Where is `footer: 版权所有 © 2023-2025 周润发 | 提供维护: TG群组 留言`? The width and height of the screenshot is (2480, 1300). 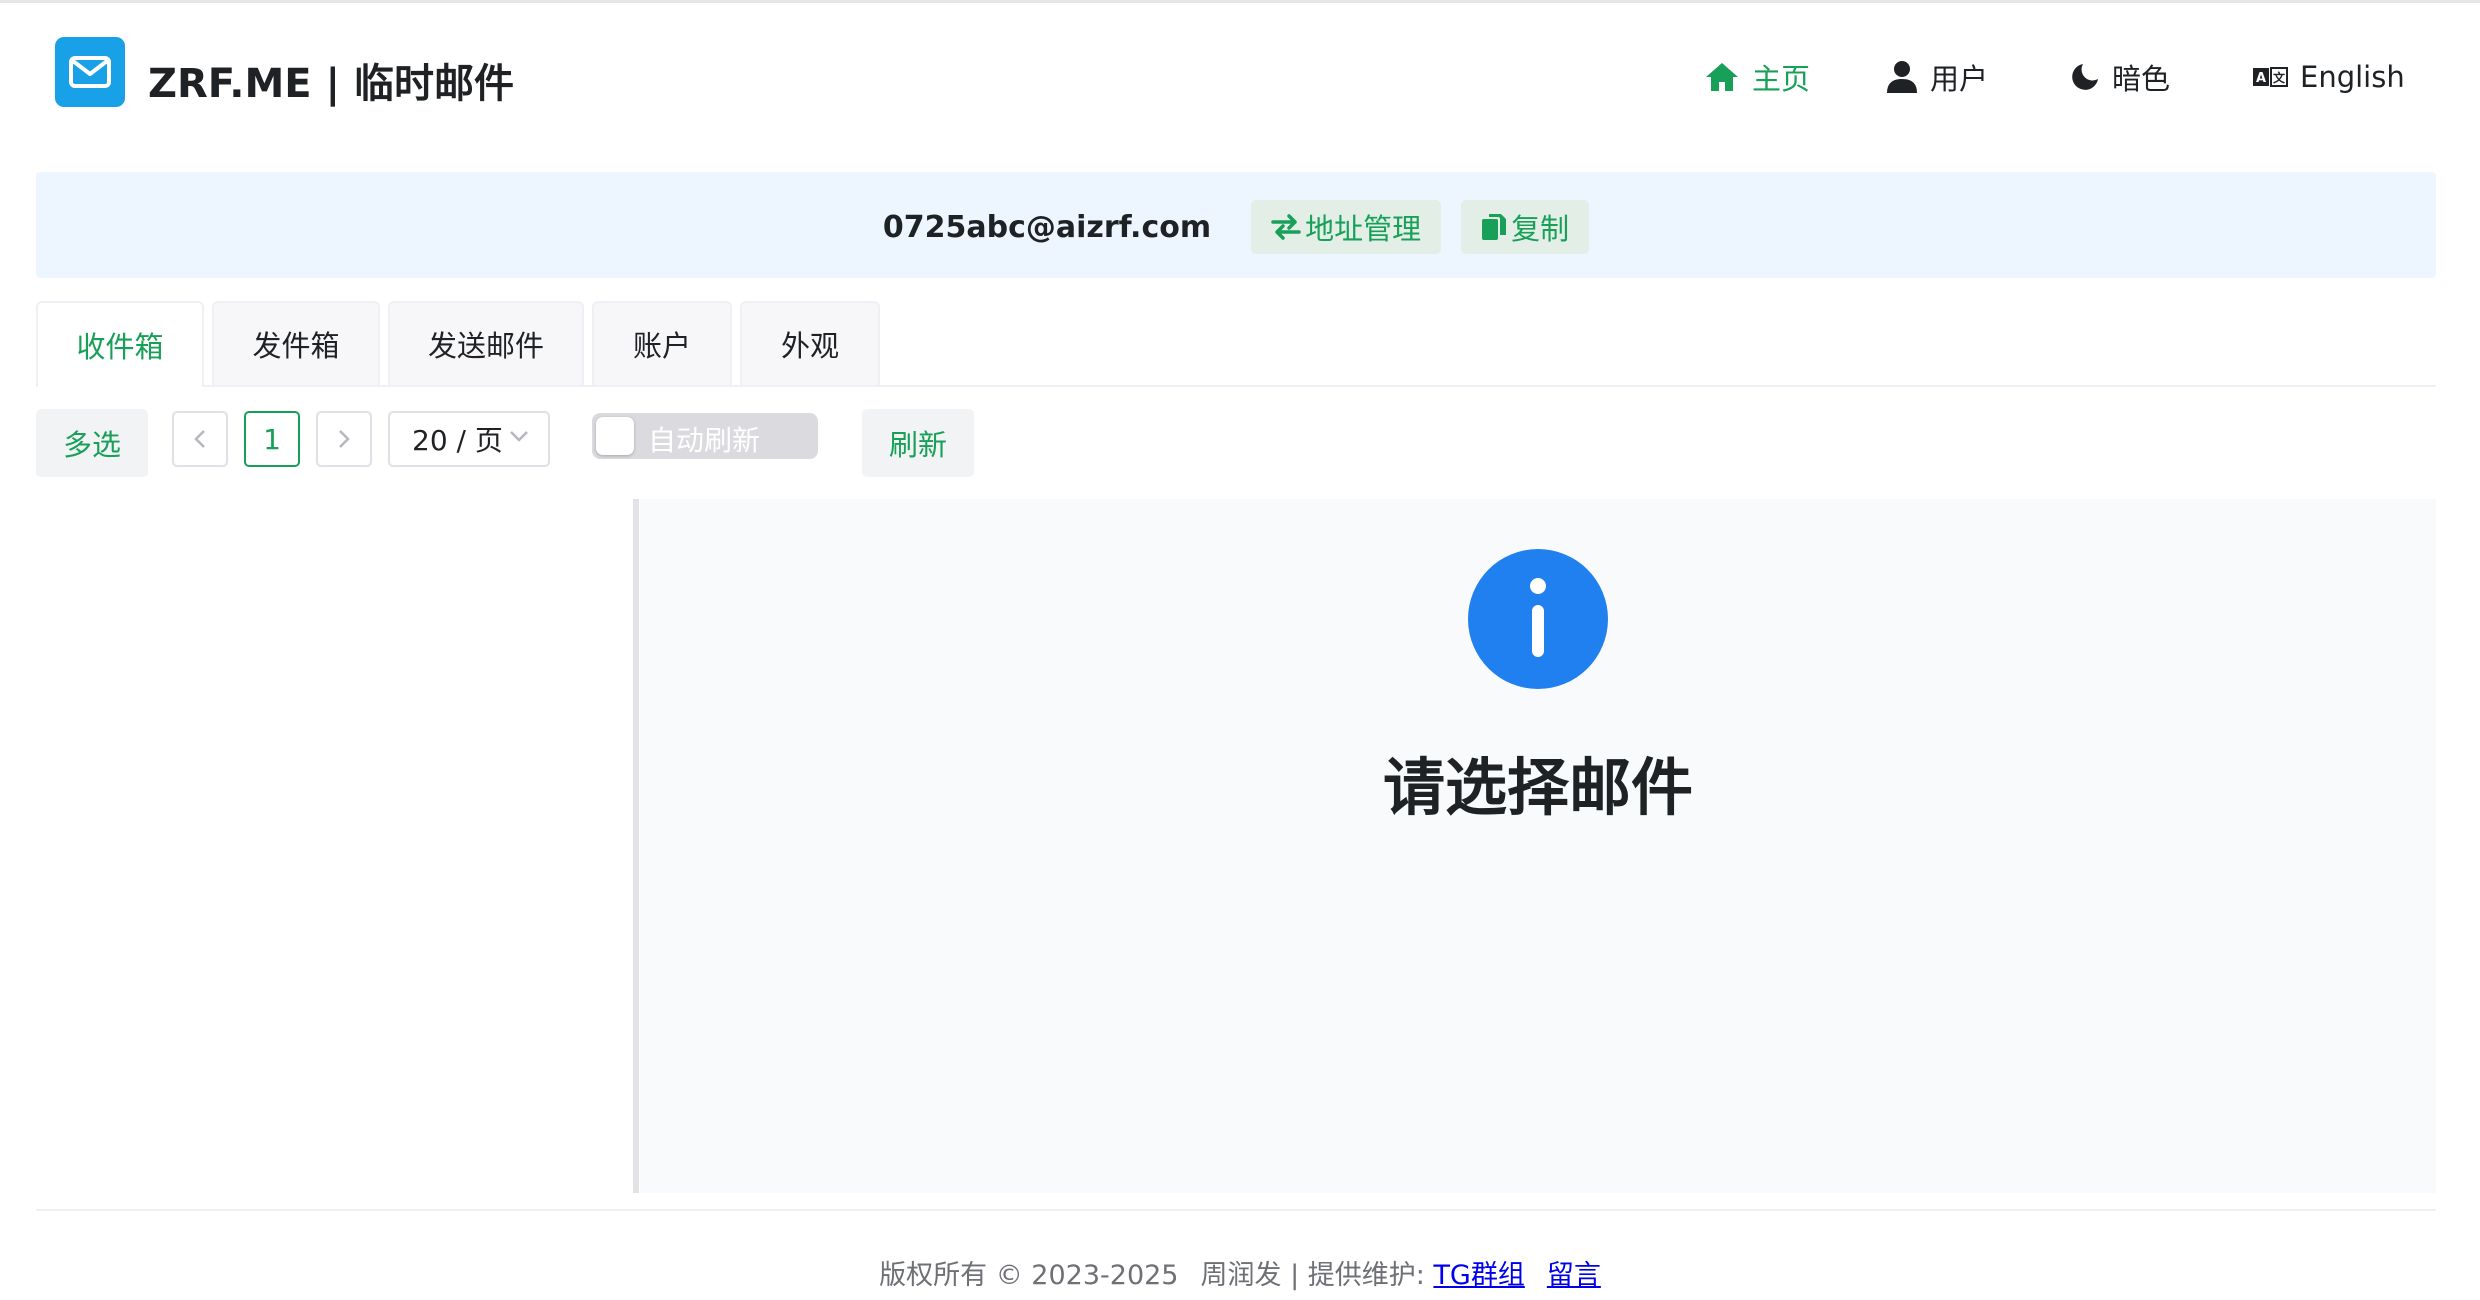
footer: 版权所有 © 2023-2025 周润发 | 提供维护: TG群组 留言 is located at coordinates (1240, 1272).